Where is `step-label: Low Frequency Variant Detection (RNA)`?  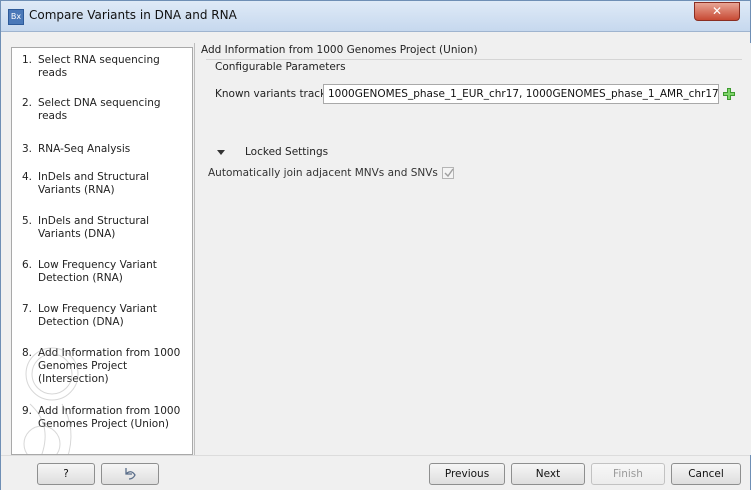 step-label: Low Frequency Variant Detection (RNA) is located at coordinates (97, 271).